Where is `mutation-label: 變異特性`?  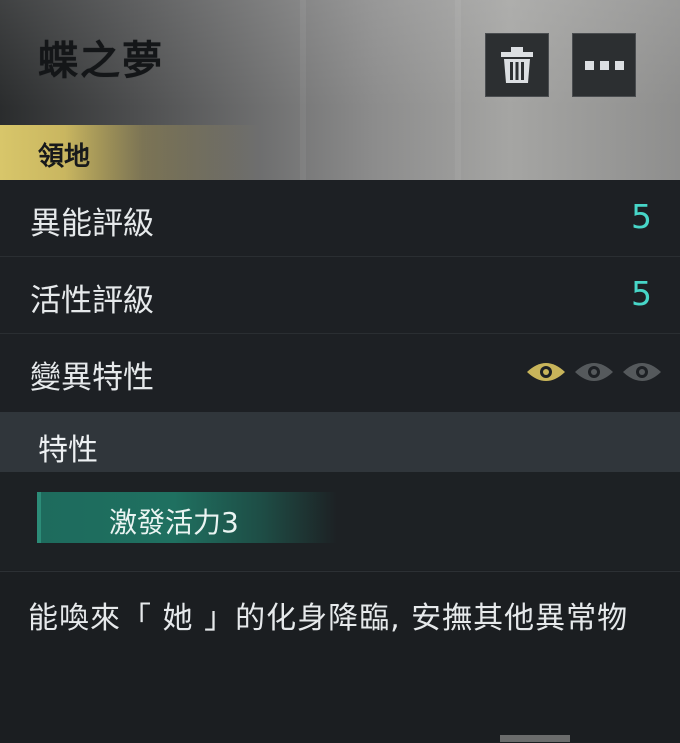
mutation-label: 變異特性 is located at coordinates (92, 378).